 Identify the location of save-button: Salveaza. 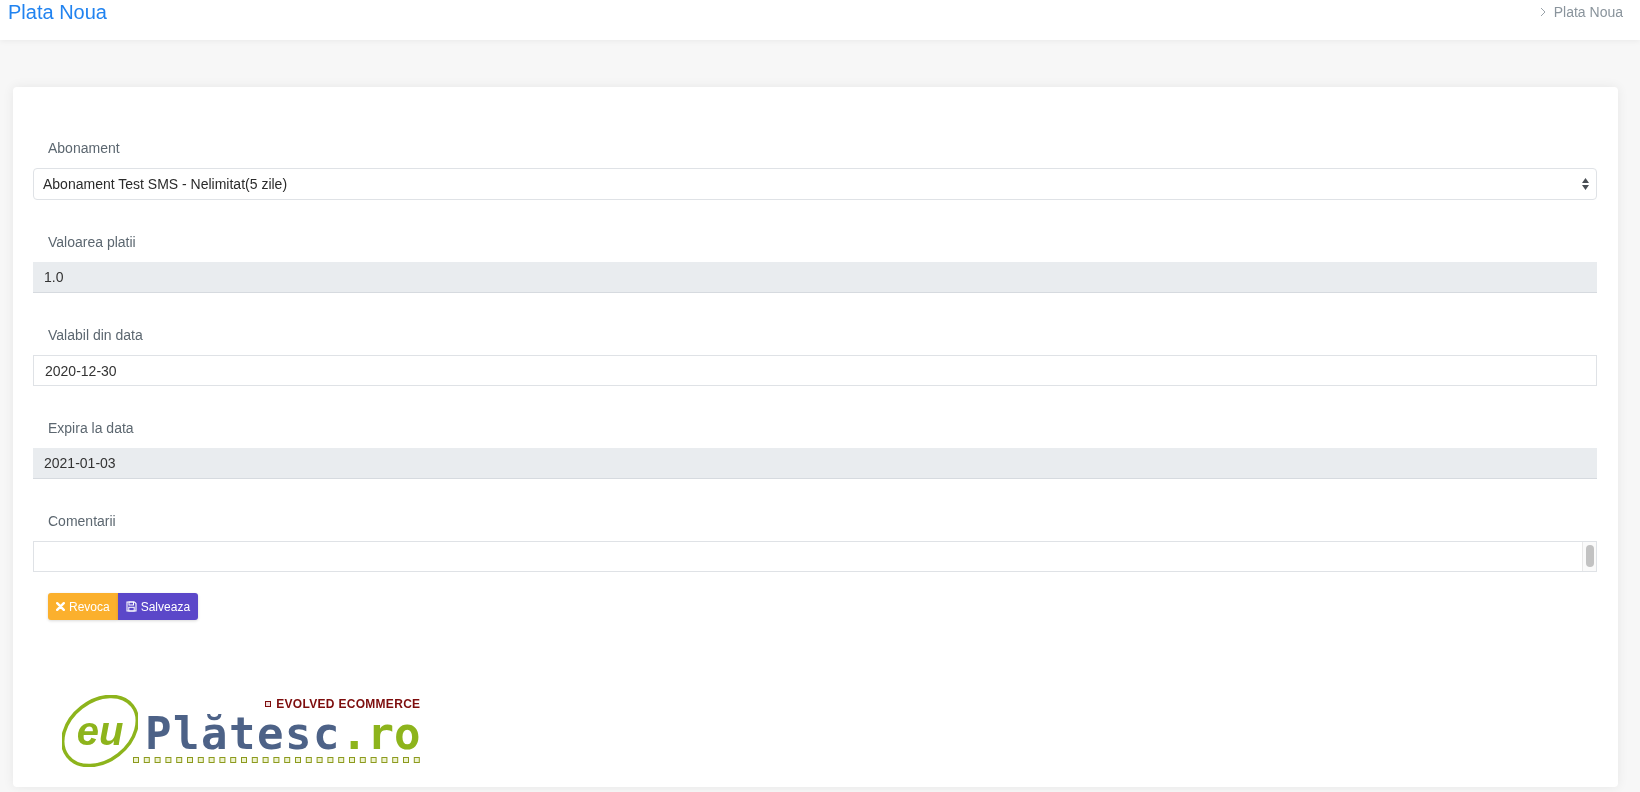
(158, 606).